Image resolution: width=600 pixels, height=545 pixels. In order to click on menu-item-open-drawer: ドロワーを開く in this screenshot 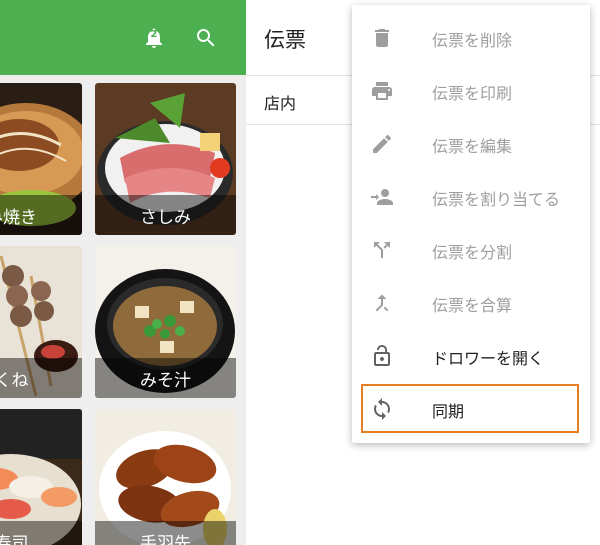, I will do `click(471, 355)`.